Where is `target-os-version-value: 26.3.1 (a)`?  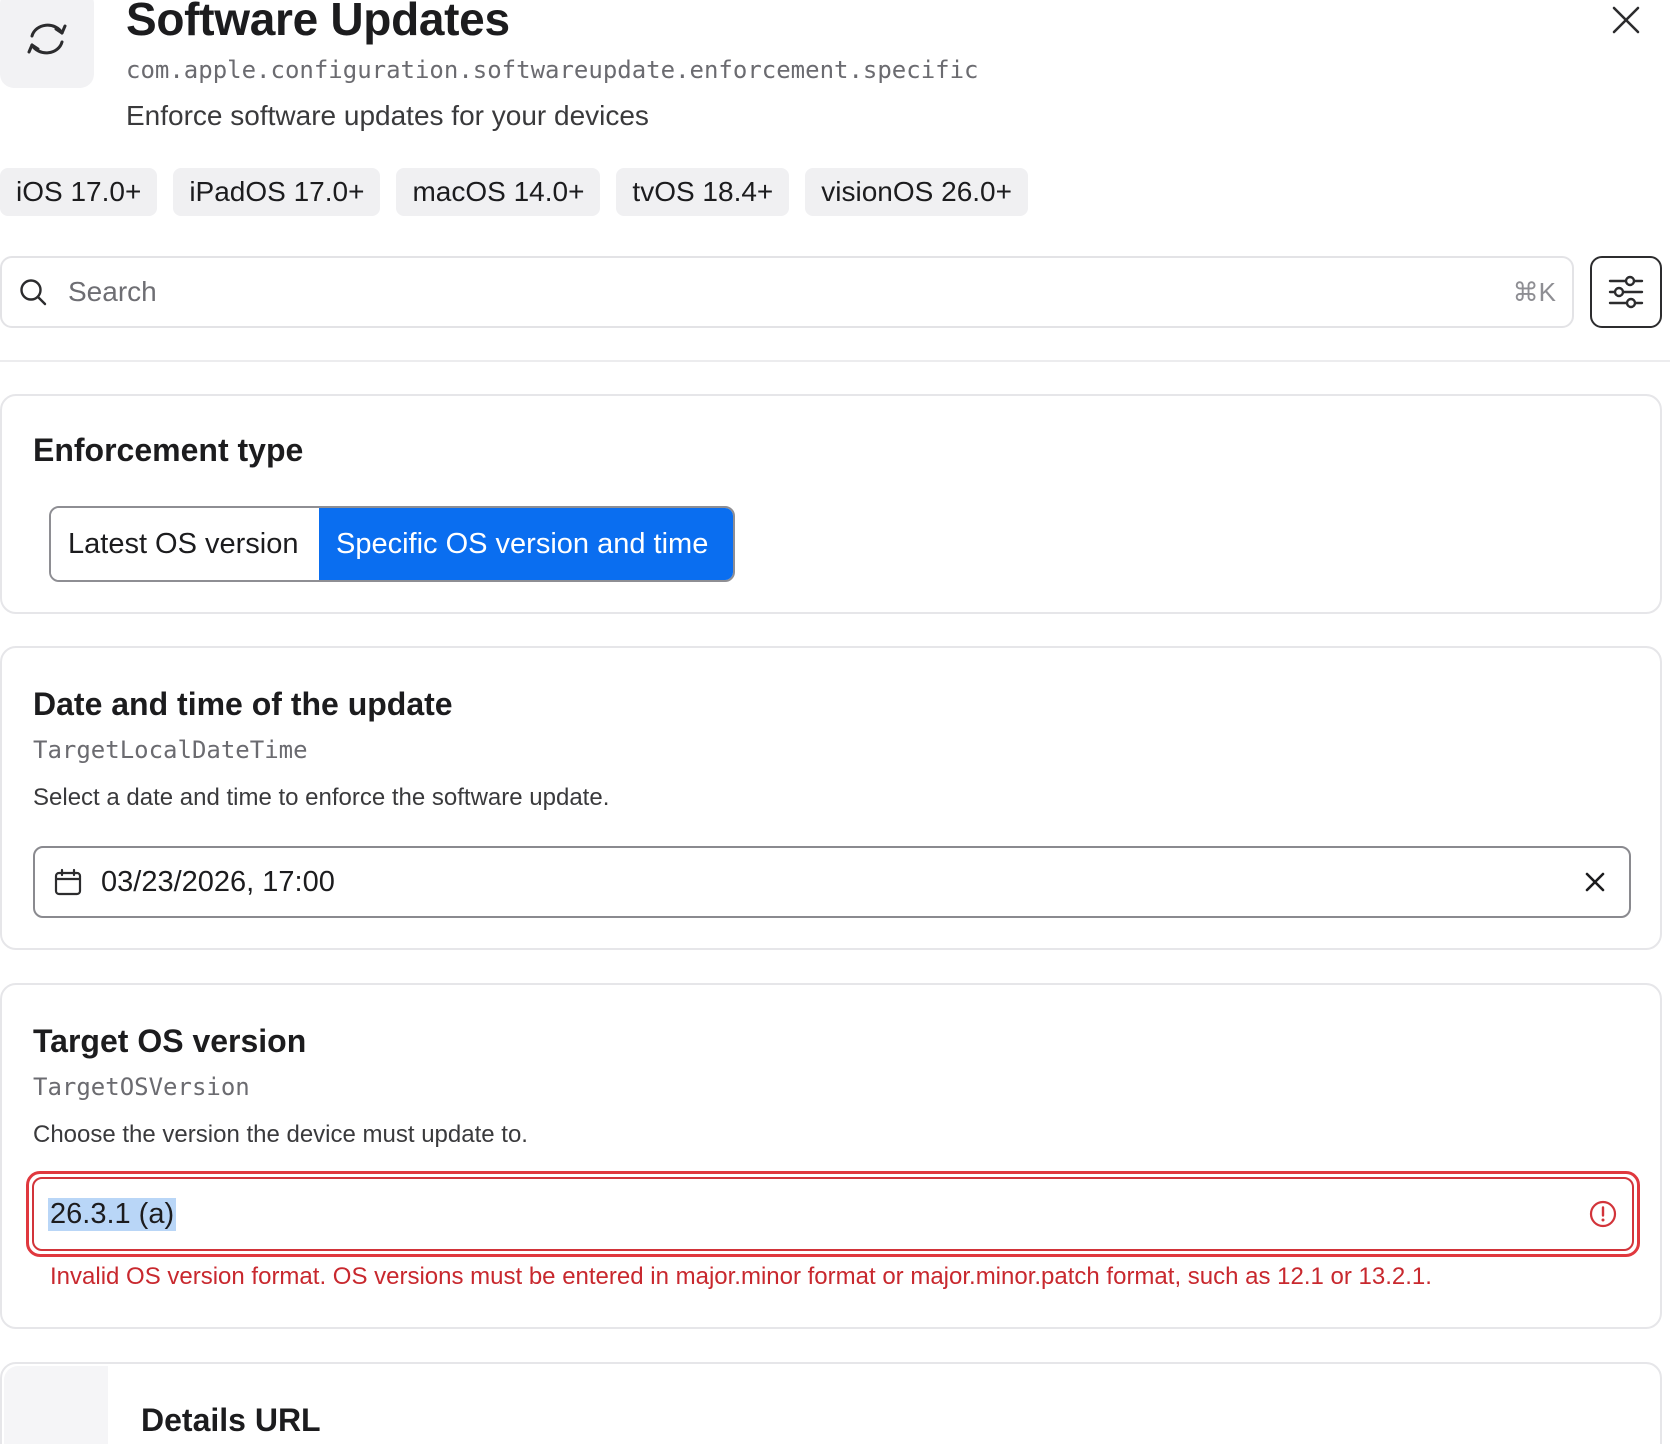 target-os-version-value: 26.3.1 (a) is located at coordinates (112, 1214).